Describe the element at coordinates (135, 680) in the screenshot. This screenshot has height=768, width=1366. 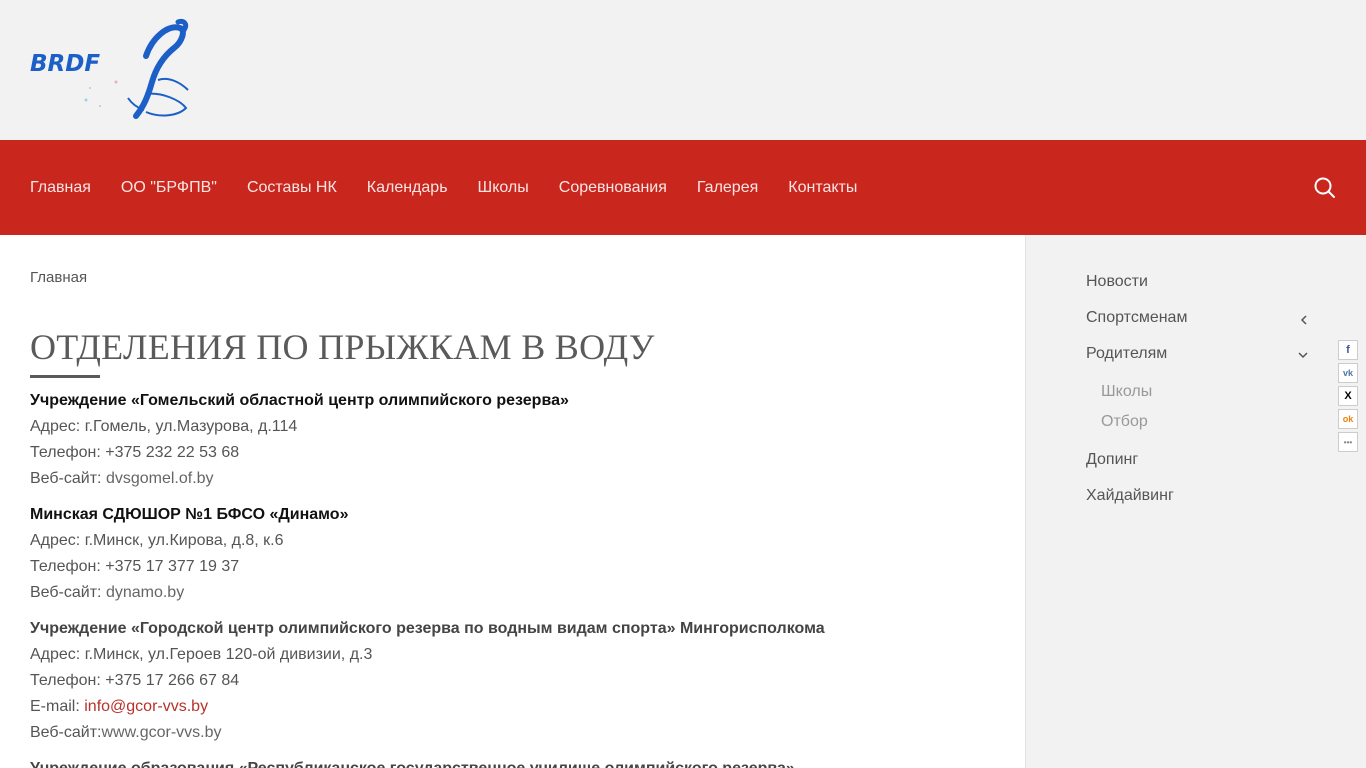
I see `org-phone: Телефон: +375 17 266 67 84` at that location.